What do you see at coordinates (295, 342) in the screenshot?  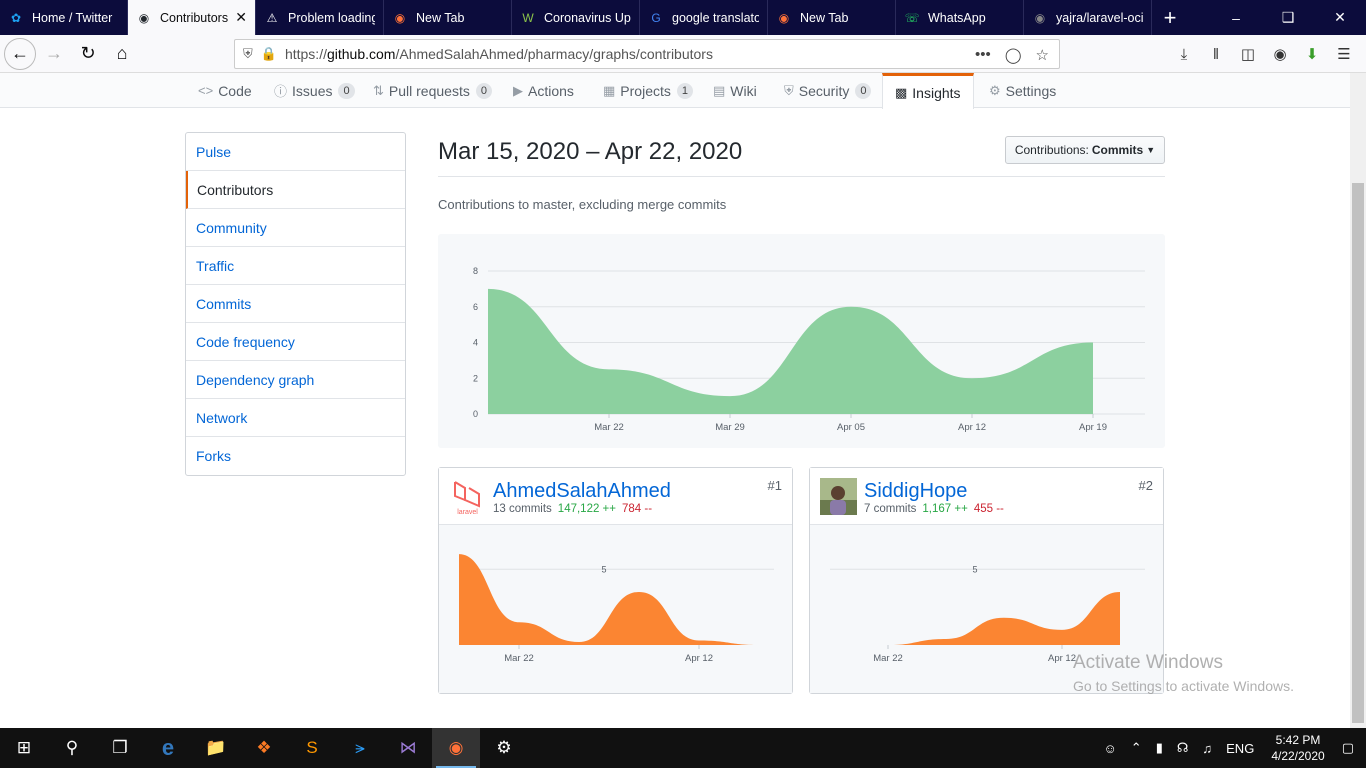 I see `sidebar-item-code-frequency: Code frequency` at bounding box center [295, 342].